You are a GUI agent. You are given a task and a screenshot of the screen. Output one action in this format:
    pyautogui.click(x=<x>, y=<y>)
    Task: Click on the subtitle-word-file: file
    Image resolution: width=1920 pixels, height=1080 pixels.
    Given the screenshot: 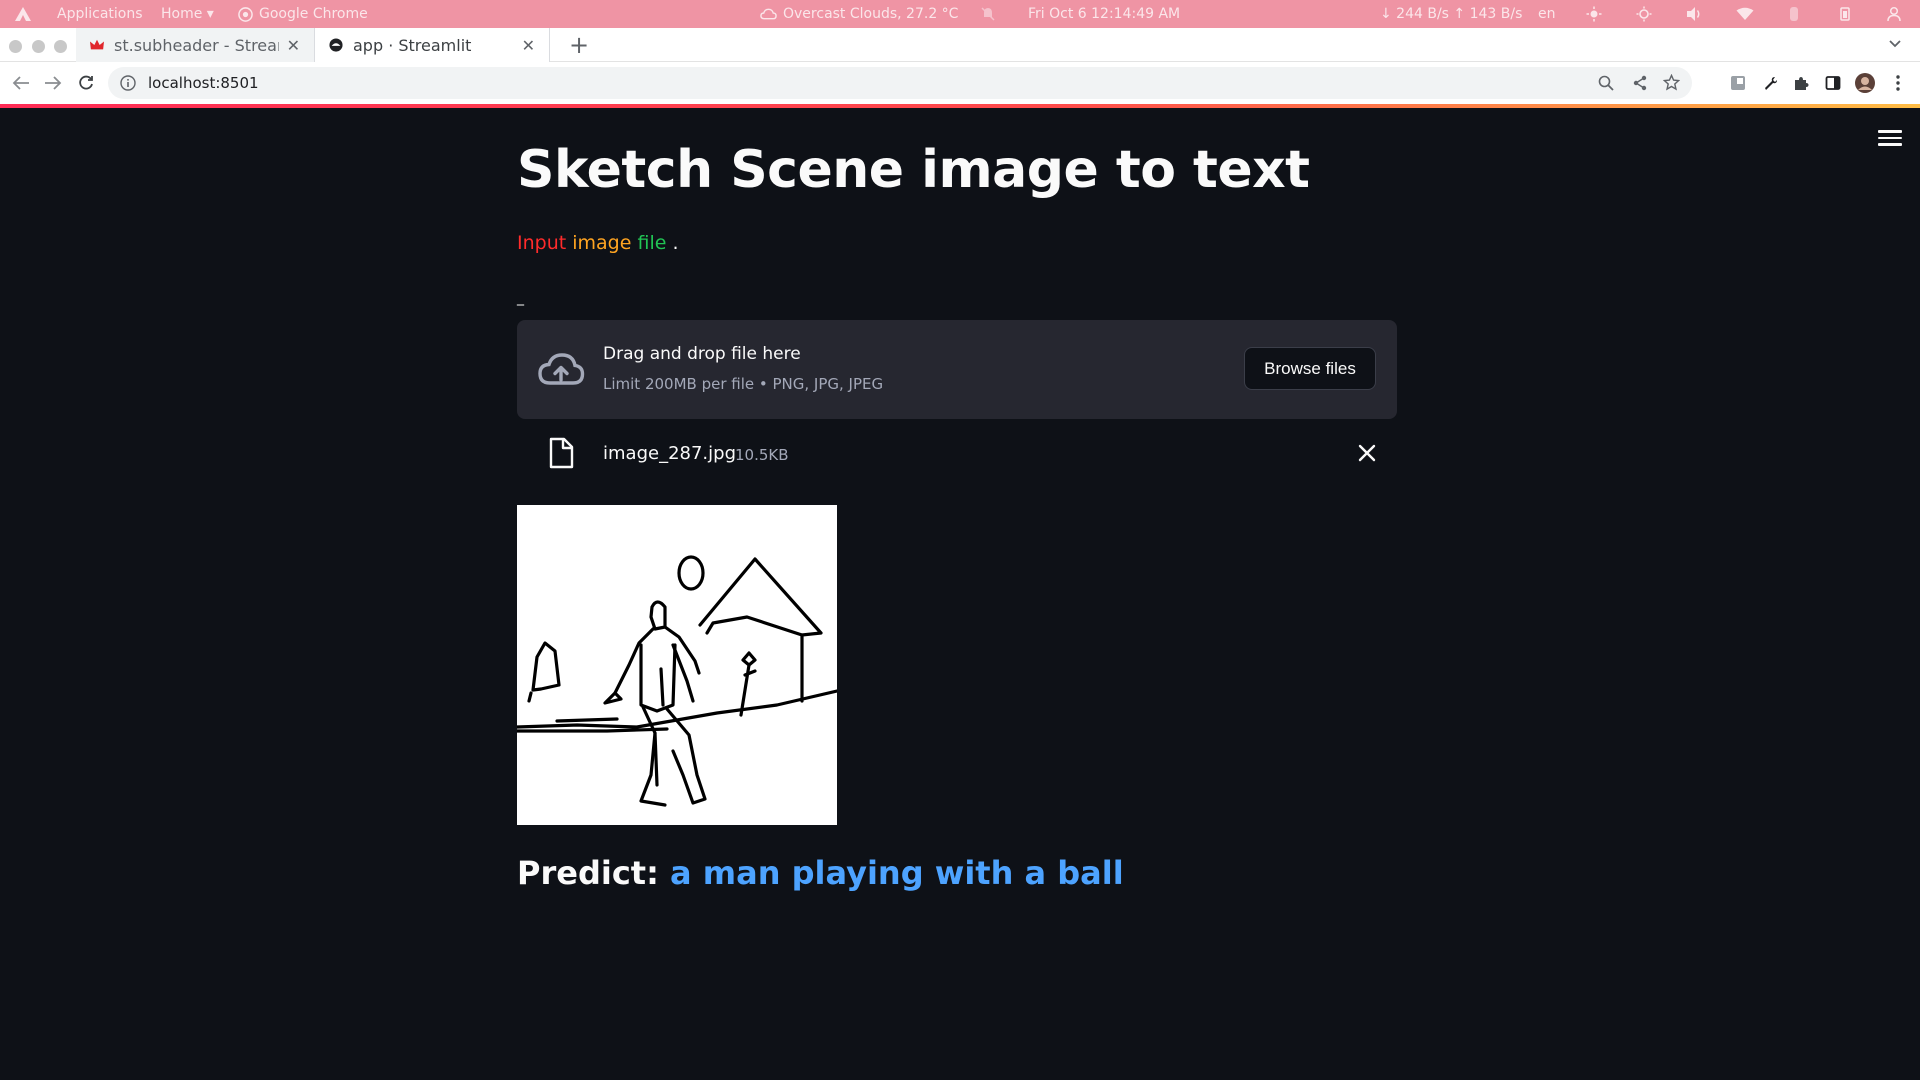 What is the action you would take?
    pyautogui.click(x=652, y=243)
    